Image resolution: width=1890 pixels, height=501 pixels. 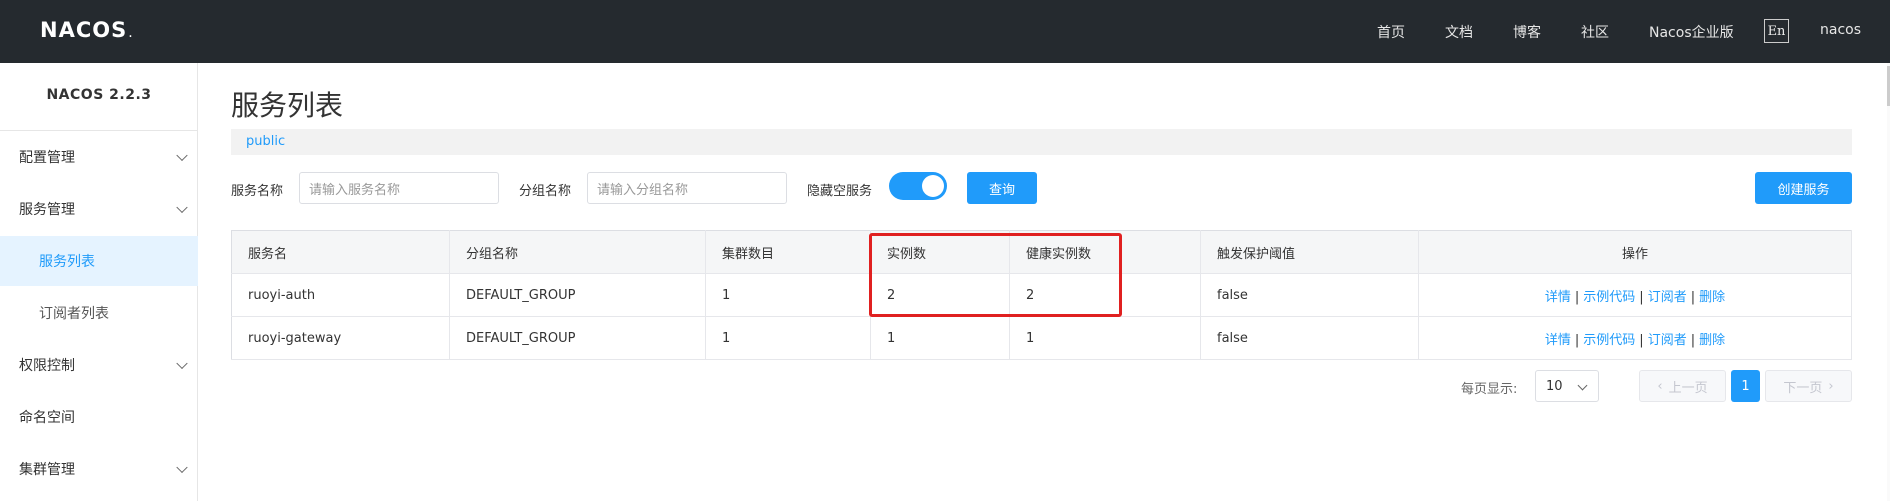 What do you see at coordinates (1803, 388) in the screenshot?
I see `next-page-label: 下一页` at bounding box center [1803, 388].